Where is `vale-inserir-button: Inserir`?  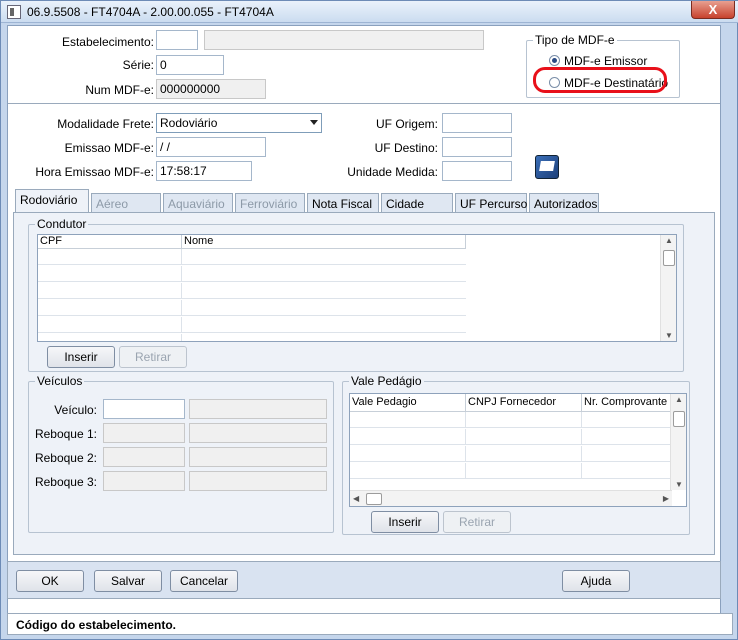
vale-inserir-button: Inserir is located at coordinates (405, 522).